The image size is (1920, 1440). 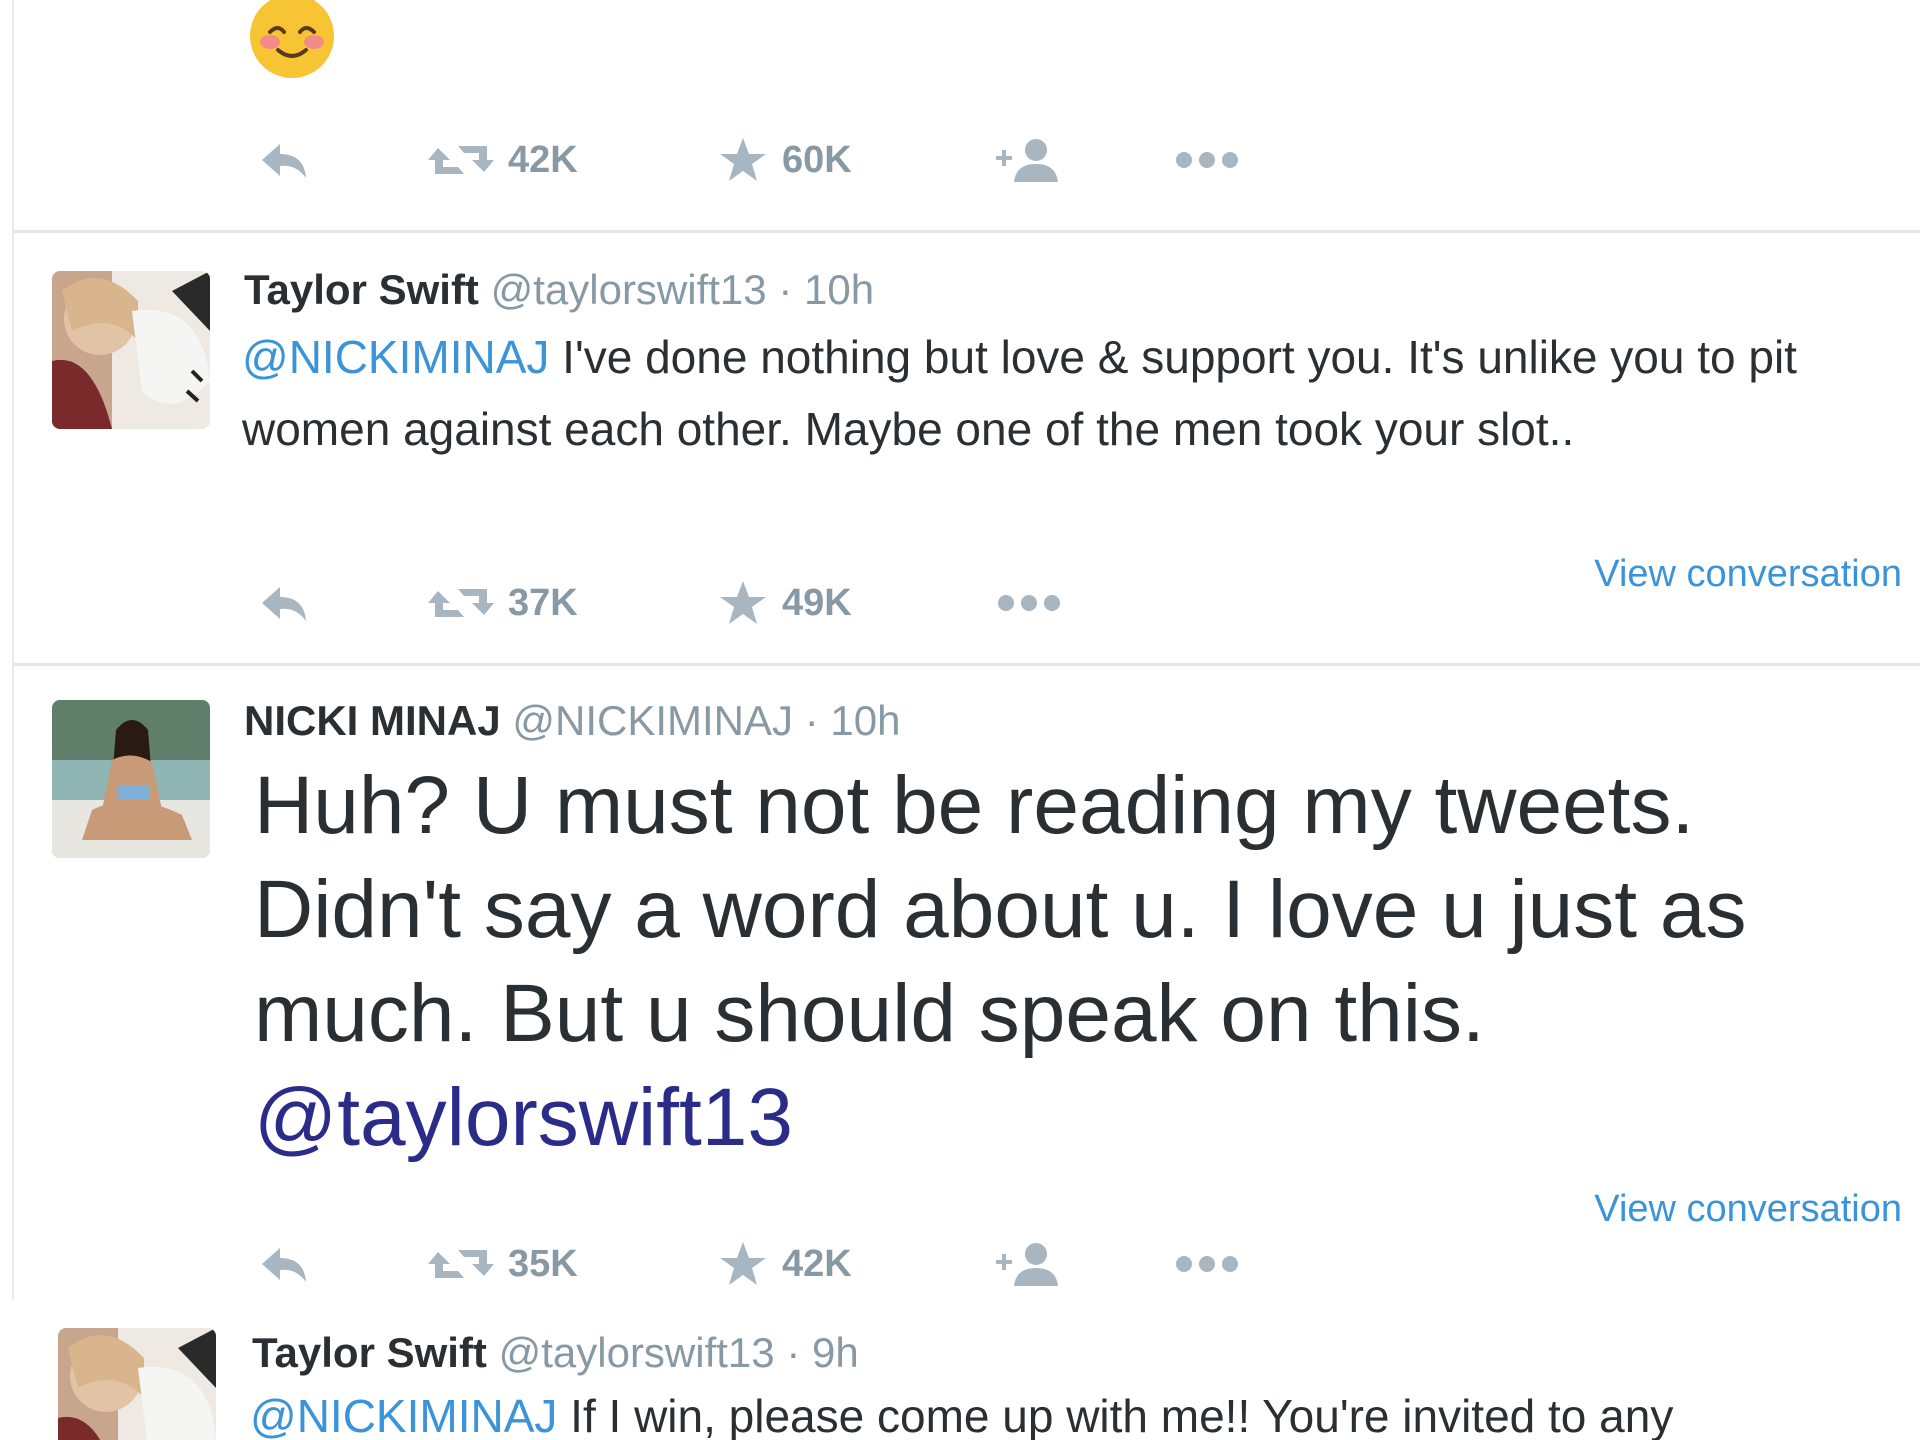 What do you see at coordinates (523, 1117) in the screenshot?
I see `mention-link: @taylorswift13` at bounding box center [523, 1117].